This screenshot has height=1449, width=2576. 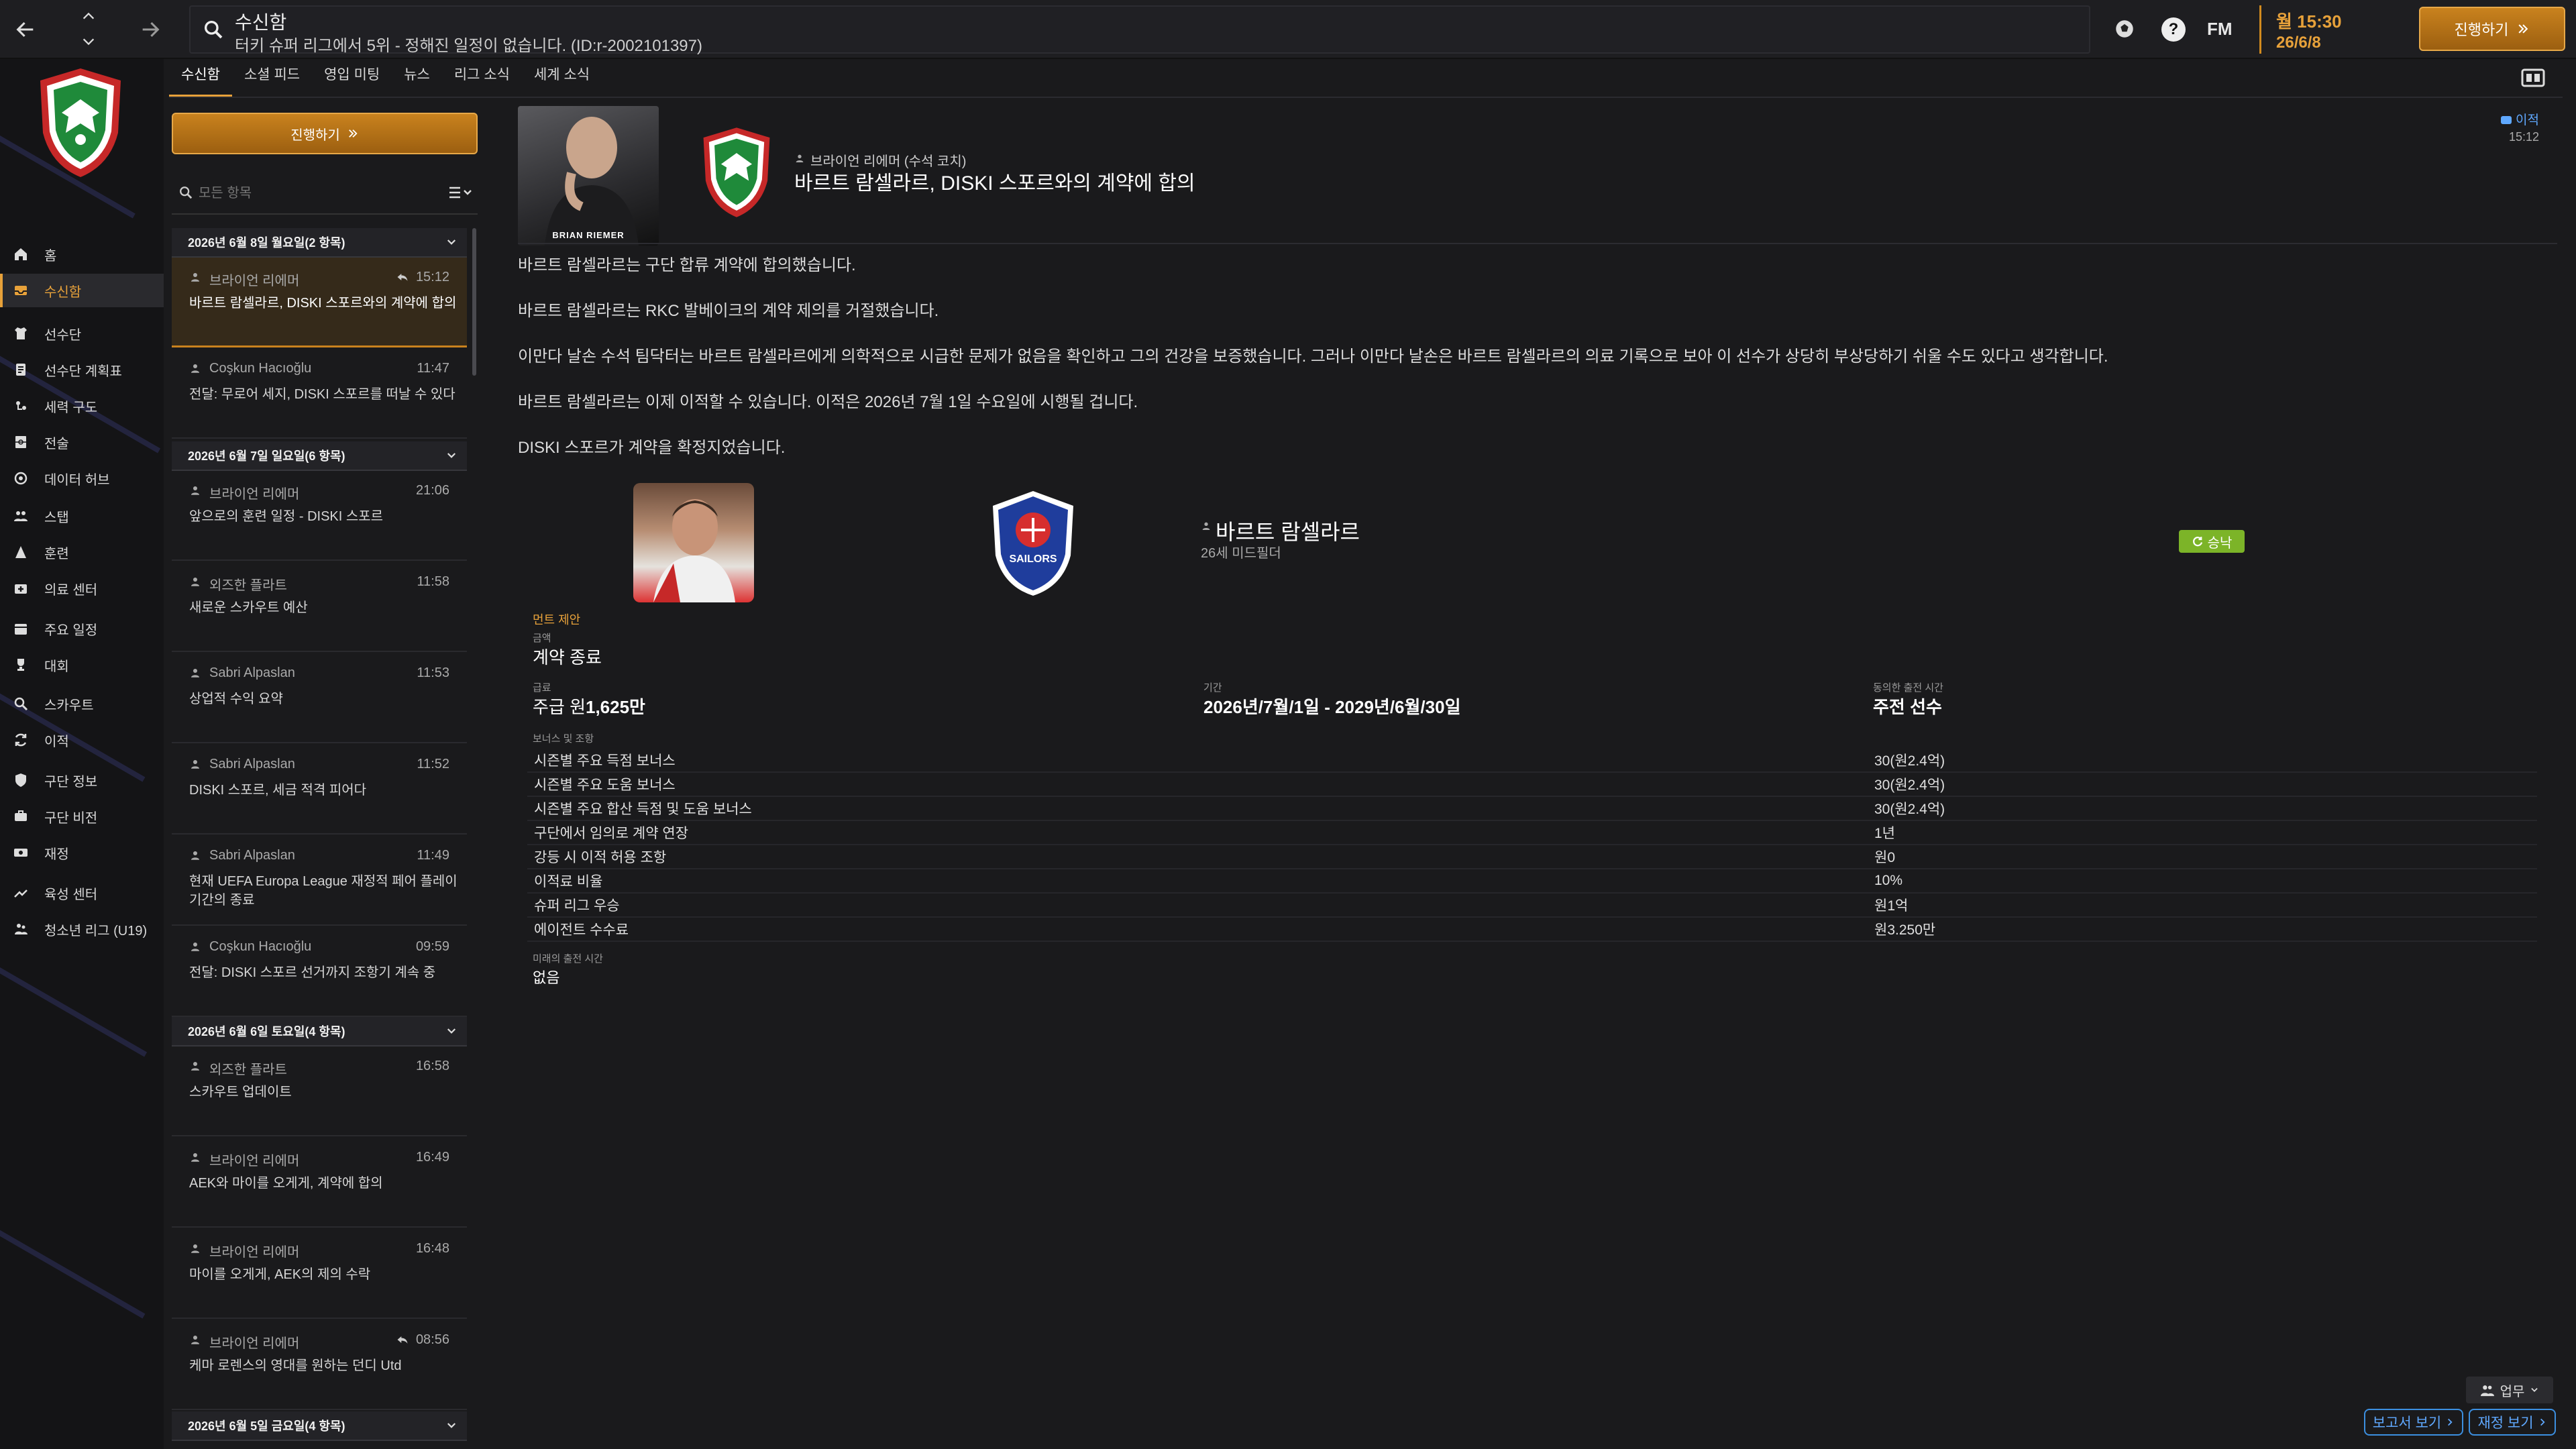 What do you see at coordinates (319, 1183) in the screenshot?
I see `list-item: 브라이언 리에머 16:49 AEK와 마이를 오게게, 계약에 합의` at bounding box center [319, 1183].